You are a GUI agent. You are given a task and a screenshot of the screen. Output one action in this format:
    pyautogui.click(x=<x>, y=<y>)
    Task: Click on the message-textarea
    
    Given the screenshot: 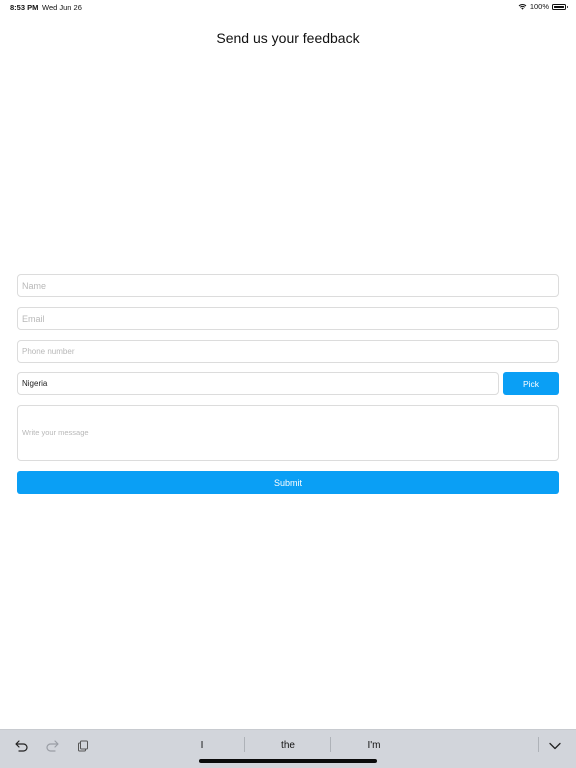 What is the action you would take?
    pyautogui.click(x=288, y=433)
    